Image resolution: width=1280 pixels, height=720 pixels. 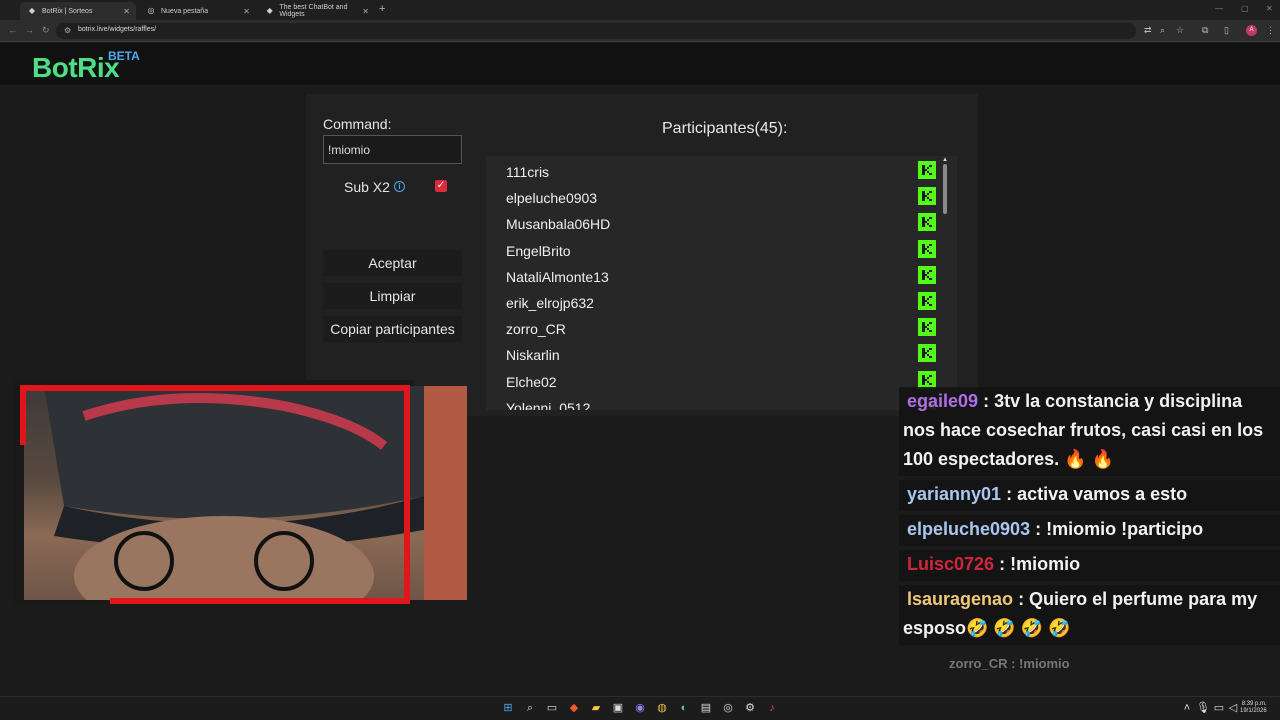 What do you see at coordinates (596, 31) in the screenshot?
I see `url-input: ⚙ botrix.live/widgets/raffles/` at bounding box center [596, 31].